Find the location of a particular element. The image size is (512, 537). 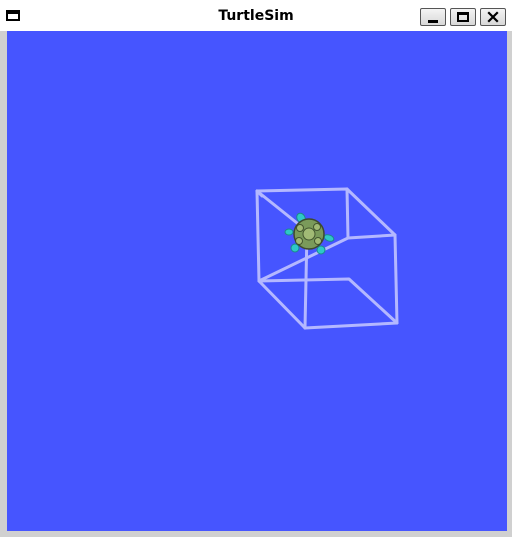

pen-trail-cube is located at coordinates (327, 258).